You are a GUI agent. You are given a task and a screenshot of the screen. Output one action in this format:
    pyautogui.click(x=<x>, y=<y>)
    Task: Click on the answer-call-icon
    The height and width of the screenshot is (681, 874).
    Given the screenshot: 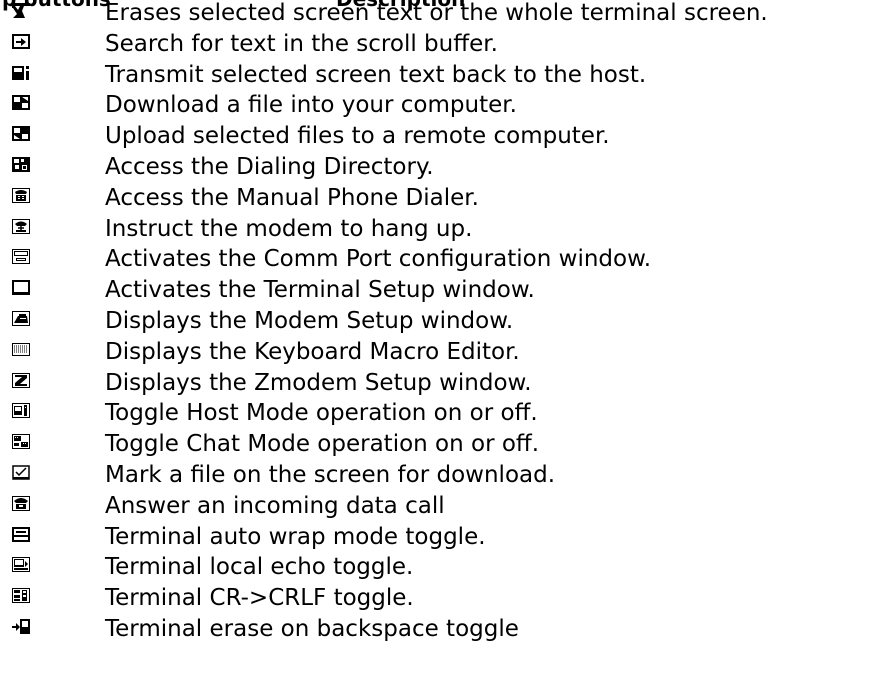 What is the action you would take?
    pyautogui.click(x=21, y=503)
    